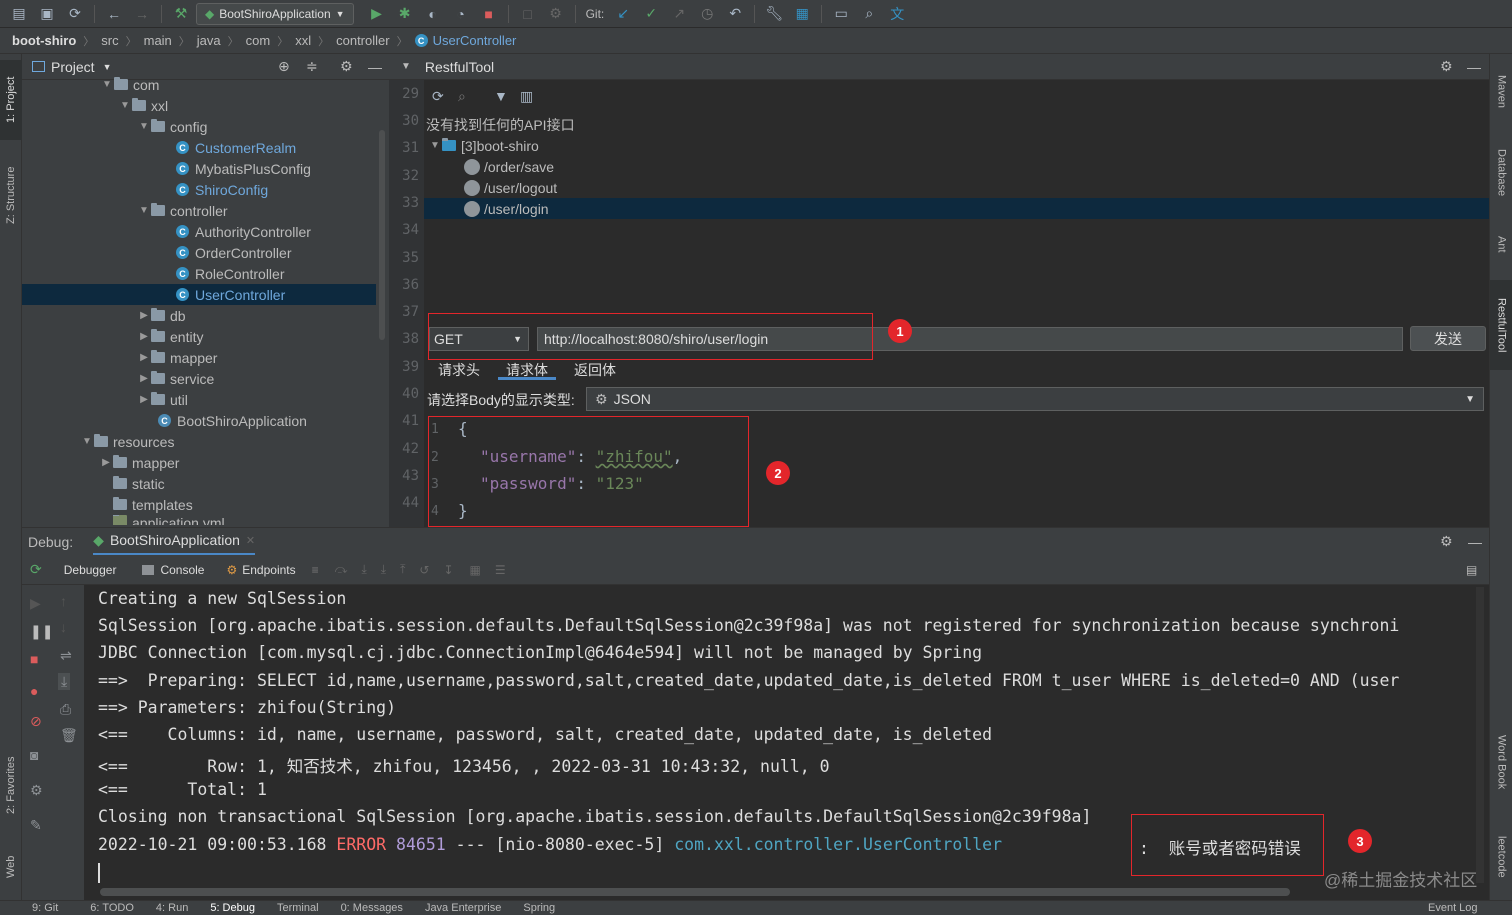  I want to click on forward-icon: →, so click(142, 14).